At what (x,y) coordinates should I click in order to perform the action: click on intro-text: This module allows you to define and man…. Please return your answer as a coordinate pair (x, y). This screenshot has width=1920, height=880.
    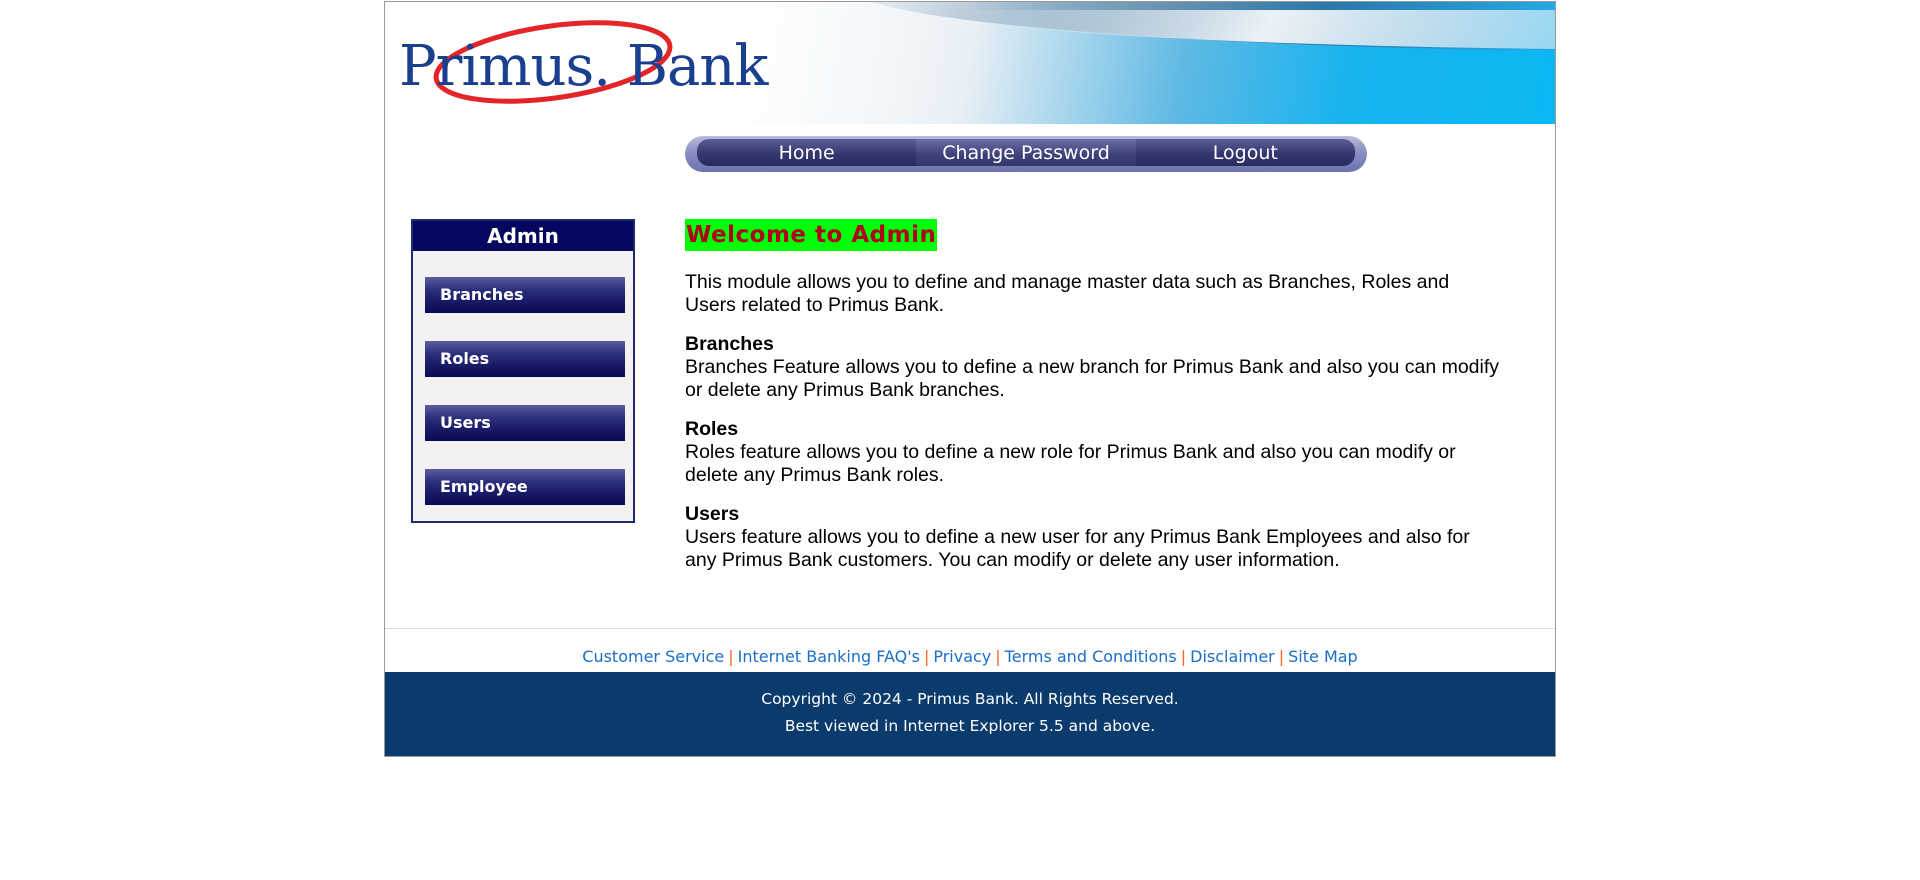
    Looking at the image, I should click on (1067, 293).